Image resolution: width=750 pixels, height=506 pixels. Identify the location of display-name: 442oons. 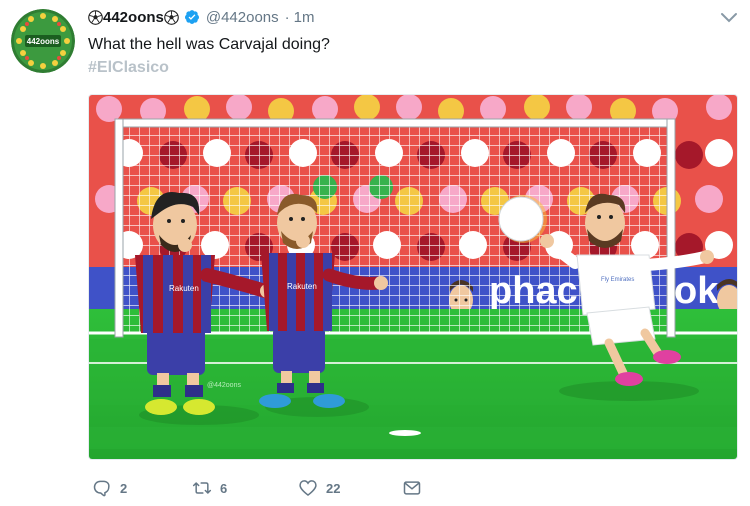
(133, 17).